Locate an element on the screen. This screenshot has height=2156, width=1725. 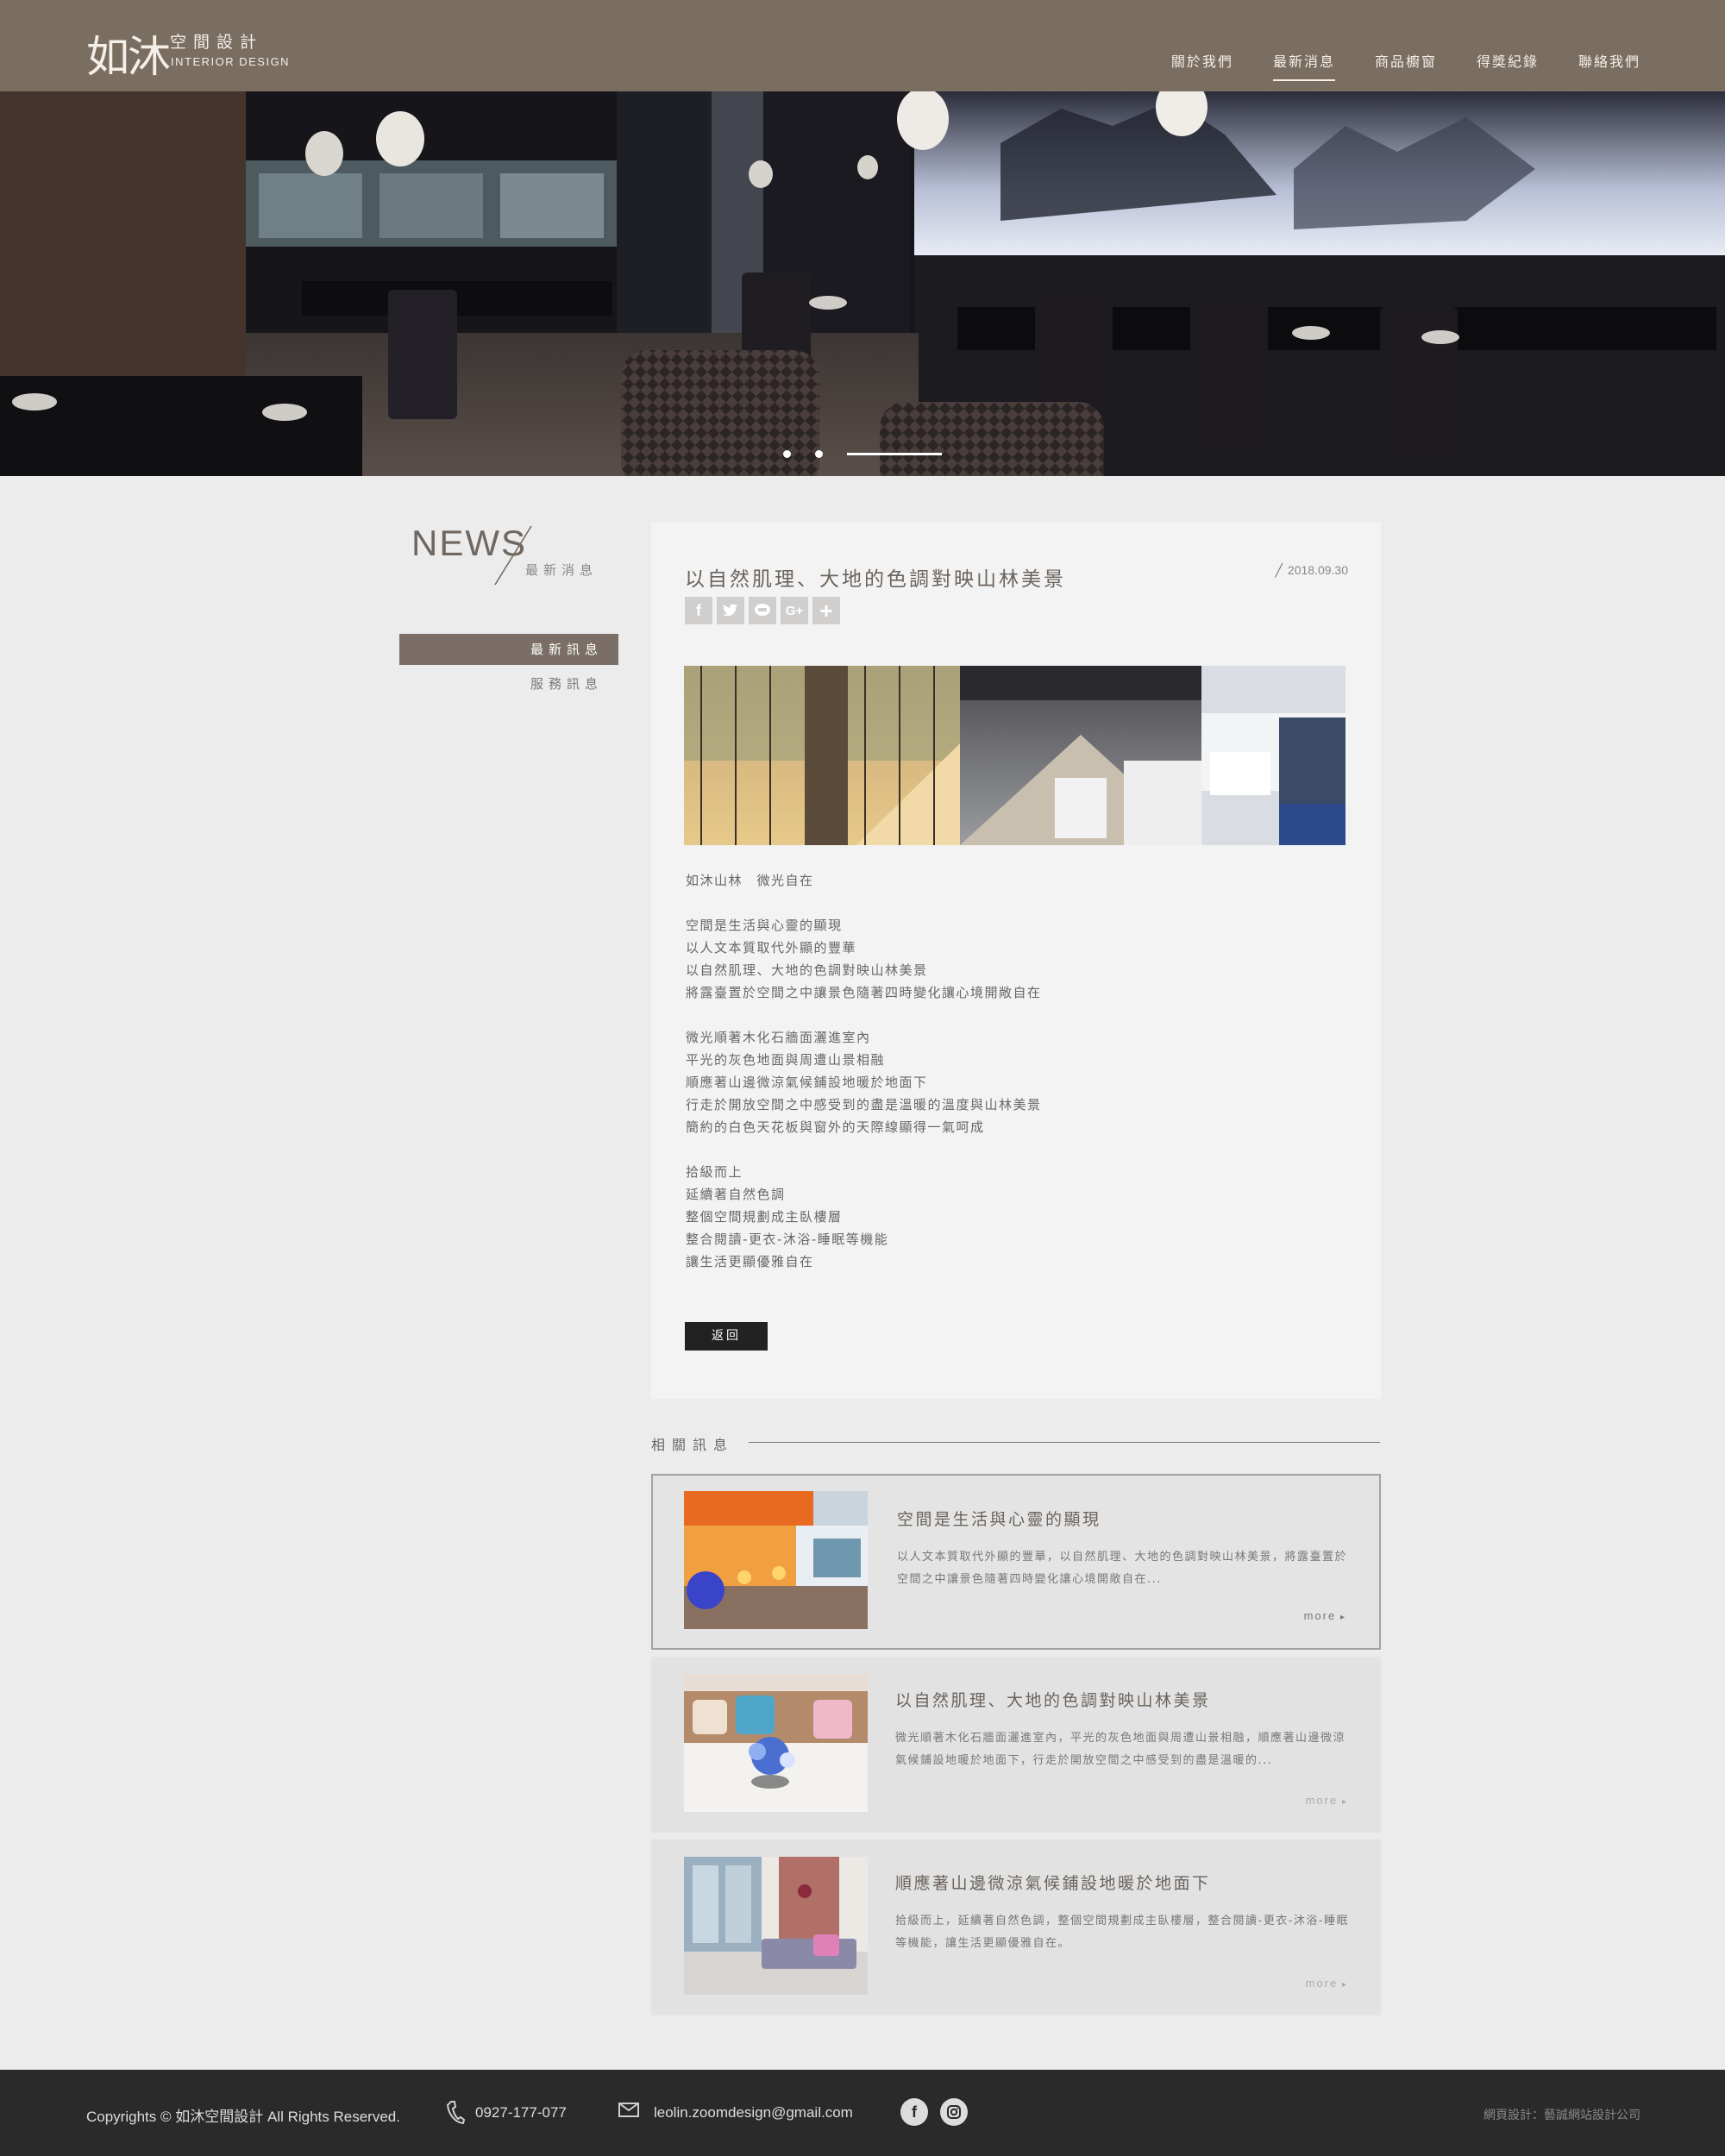
phone-number: 0927-177-077 is located at coordinates (521, 2113).